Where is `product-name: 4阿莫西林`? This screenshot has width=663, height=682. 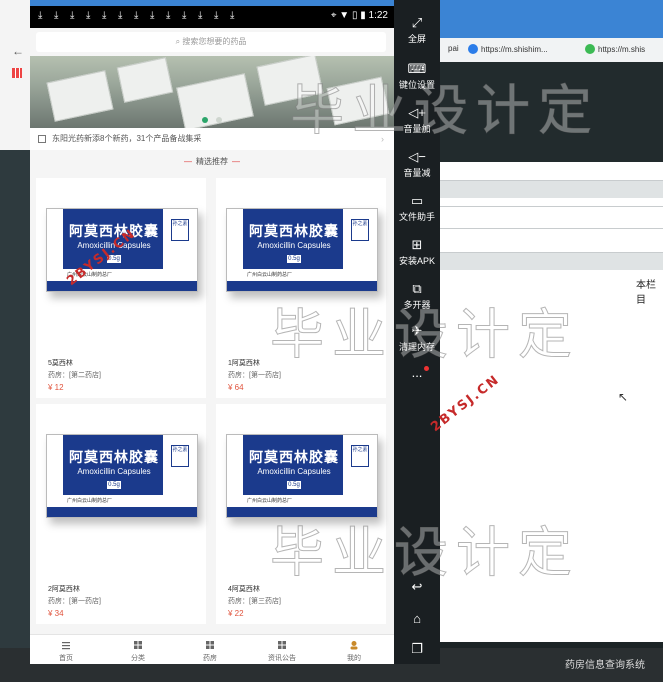 product-name: 4阿莫西林 is located at coordinates (244, 589).